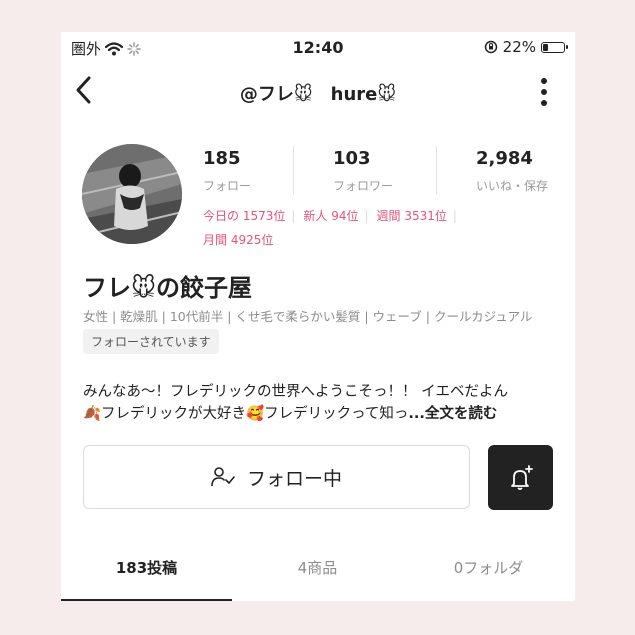  What do you see at coordinates (295, 392) in the screenshot?
I see `bio-line: みんなあ〜！フレデリックの世界へようこそっ！！ イエベだよん` at bounding box center [295, 392].